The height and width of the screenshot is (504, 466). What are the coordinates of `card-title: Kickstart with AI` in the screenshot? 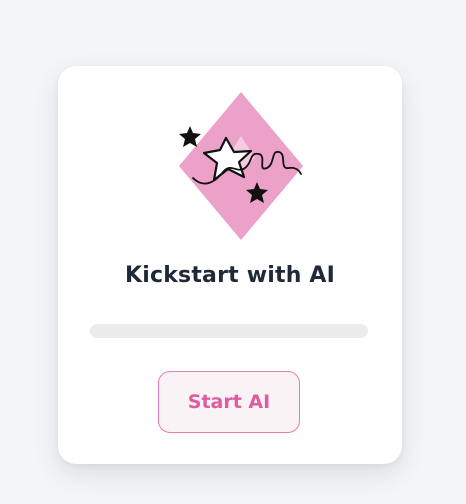 It's located at (230, 275).